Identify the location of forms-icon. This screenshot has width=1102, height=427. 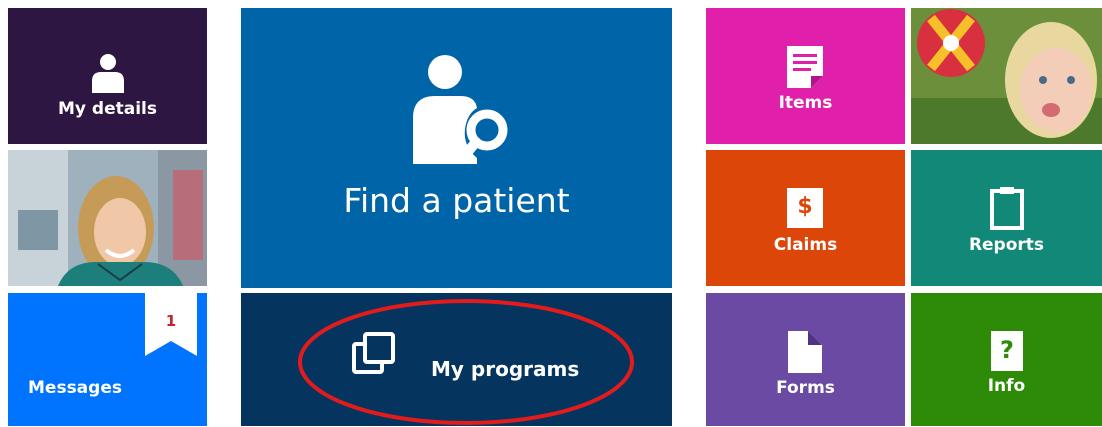
(805, 352).